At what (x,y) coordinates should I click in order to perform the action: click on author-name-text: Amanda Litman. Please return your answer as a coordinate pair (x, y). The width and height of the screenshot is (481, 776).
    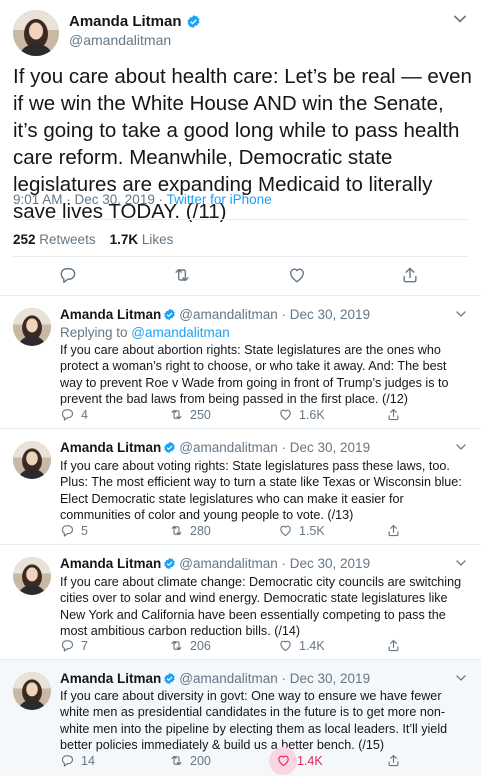
    Looking at the image, I should click on (125, 21).